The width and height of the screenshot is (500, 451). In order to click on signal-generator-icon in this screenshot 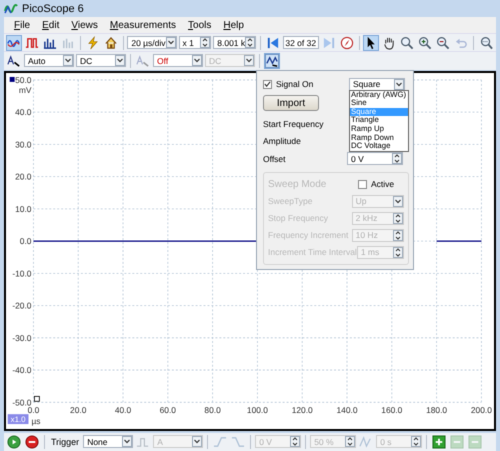, I will do `click(272, 61)`.